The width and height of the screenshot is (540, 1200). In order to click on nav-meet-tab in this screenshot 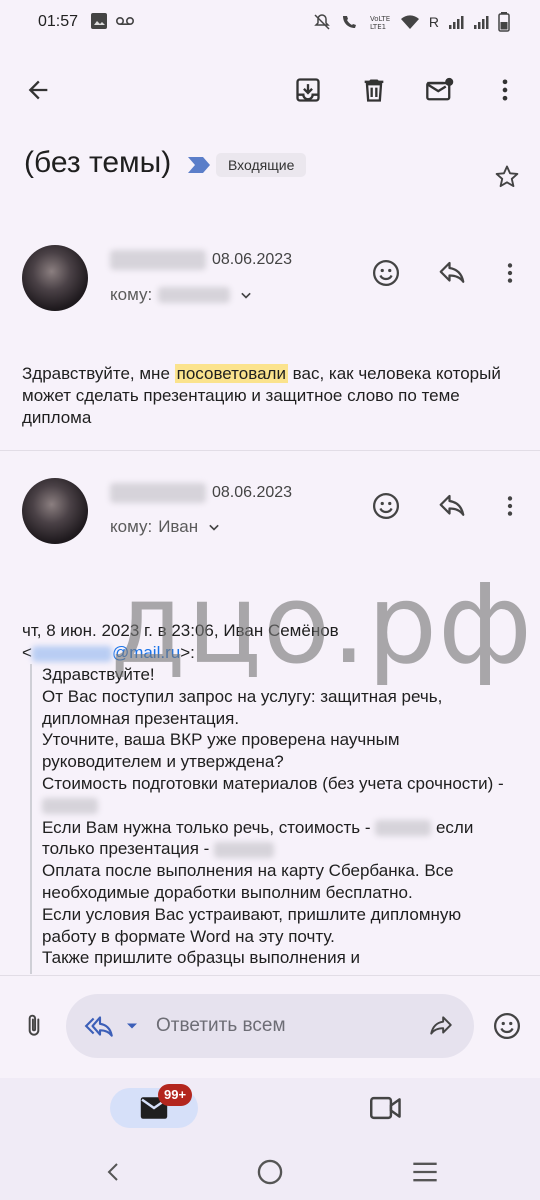, I will do `click(386, 1108)`.